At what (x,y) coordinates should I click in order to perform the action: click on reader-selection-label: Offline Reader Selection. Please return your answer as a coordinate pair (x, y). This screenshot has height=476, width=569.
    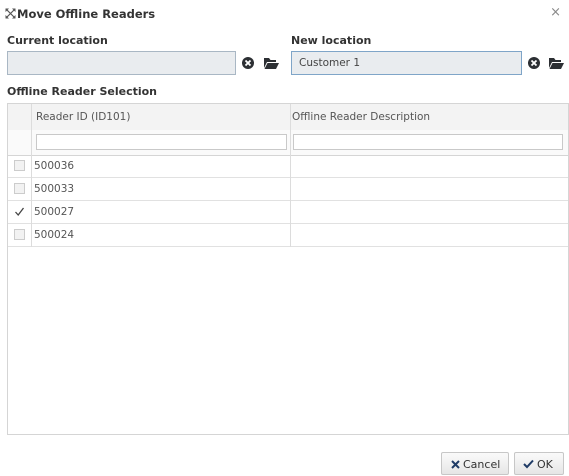
    Looking at the image, I should click on (82, 91).